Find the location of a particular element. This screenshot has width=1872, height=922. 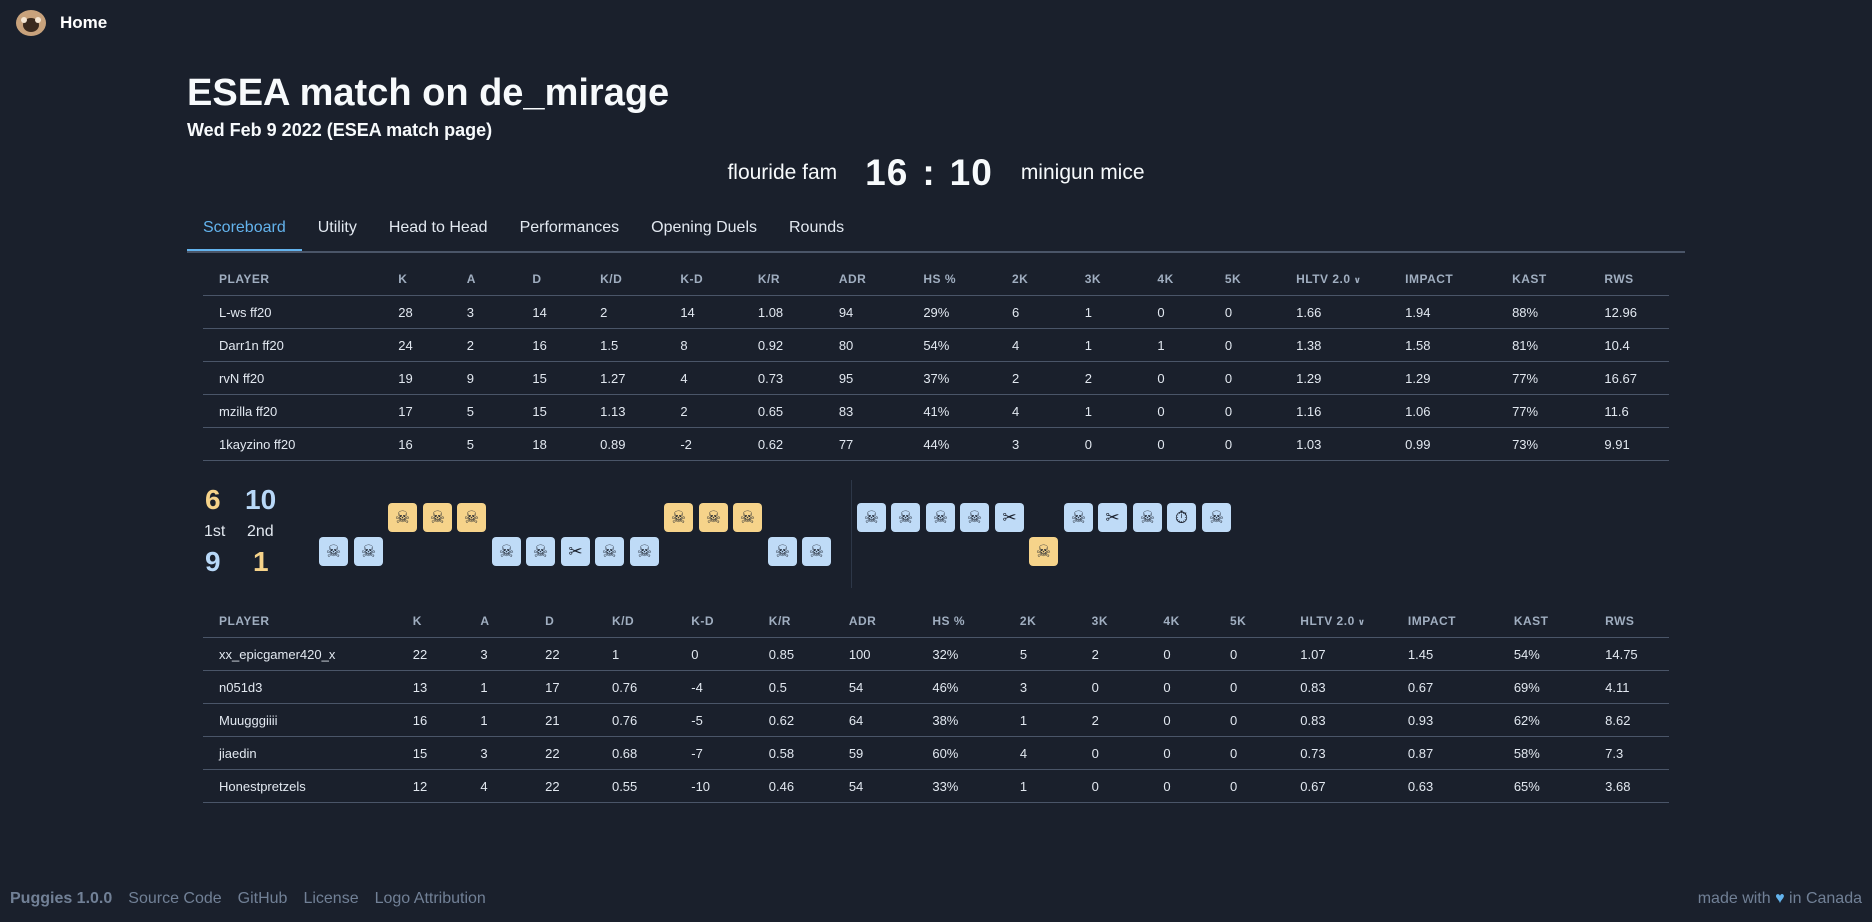

player-name: Honestpretzels is located at coordinates (300, 786).